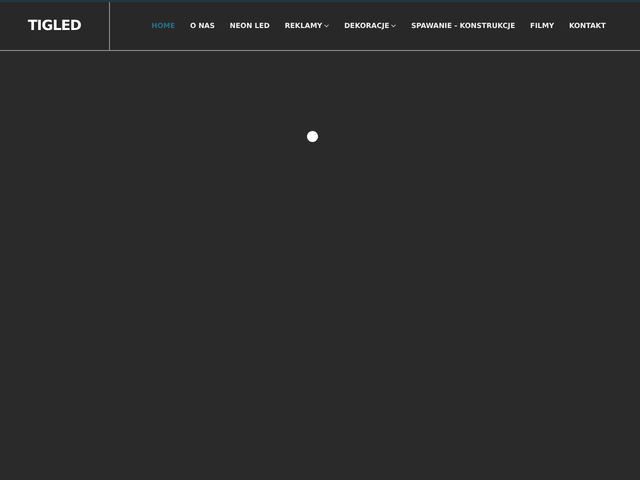  Describe the element at coordinates (55, 26) in the screenshot. I see `logo: TIGLED` at that location.